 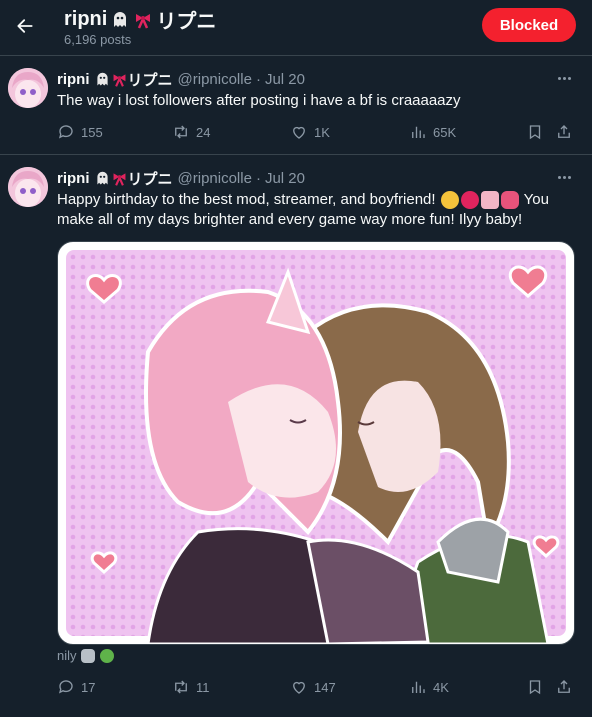 I want to click on reply-button: 155, so click(x=80, y=132).